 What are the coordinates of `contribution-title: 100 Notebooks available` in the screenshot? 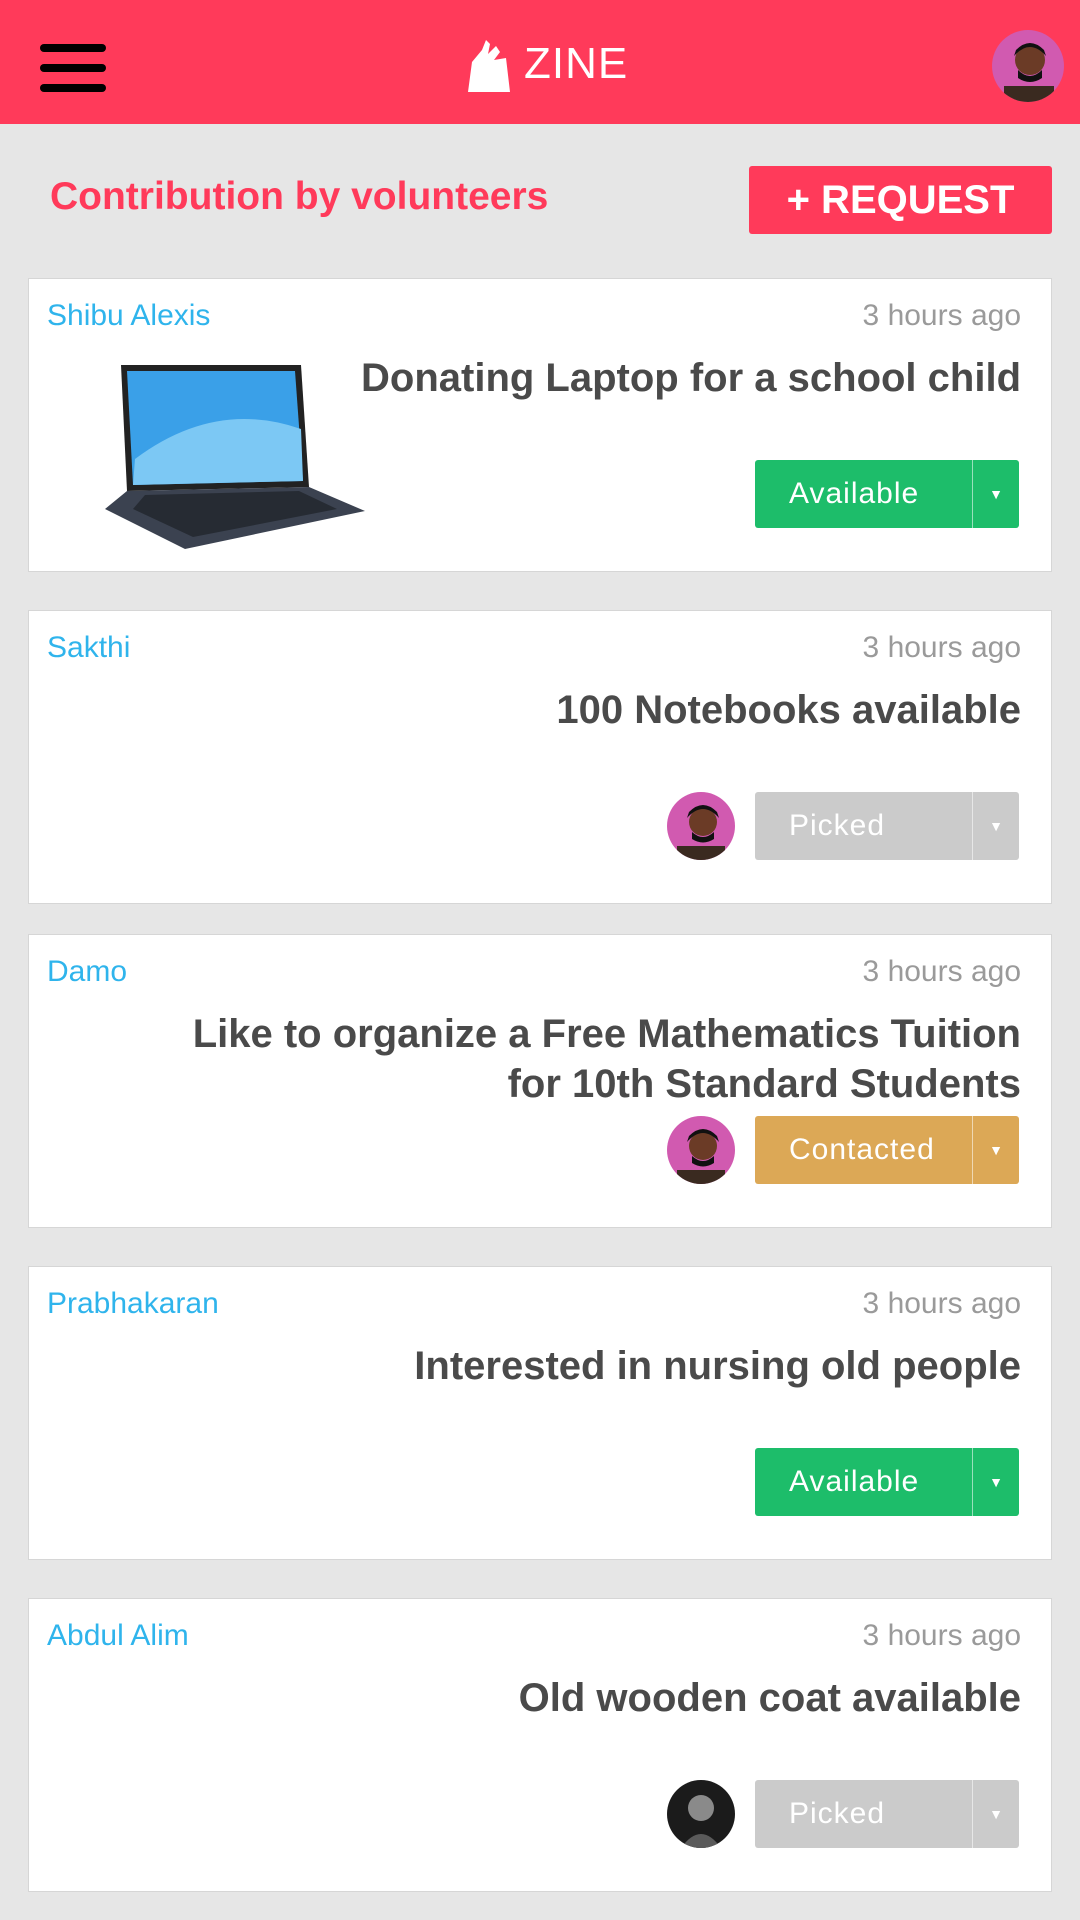 It's located at (788, 710).